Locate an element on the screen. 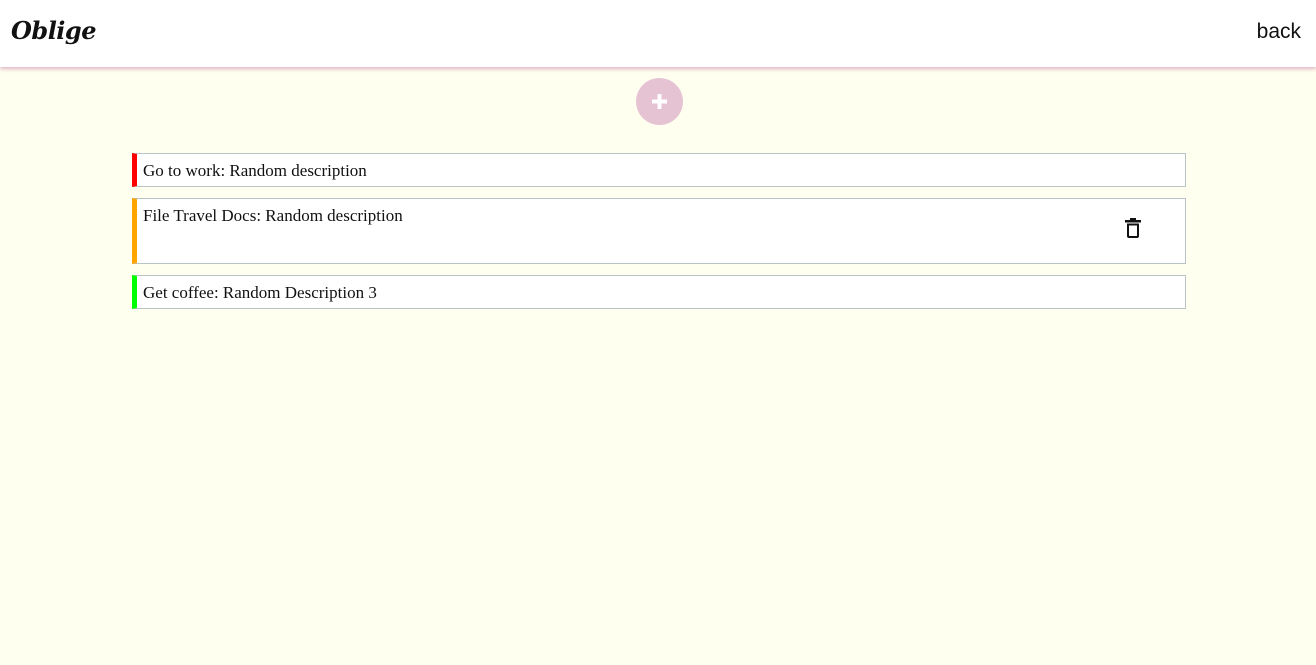 The width and height of the screenshot is (1316, 665). task-text: Get coffee: Random Description 3 is located at coordinates (260, 292).